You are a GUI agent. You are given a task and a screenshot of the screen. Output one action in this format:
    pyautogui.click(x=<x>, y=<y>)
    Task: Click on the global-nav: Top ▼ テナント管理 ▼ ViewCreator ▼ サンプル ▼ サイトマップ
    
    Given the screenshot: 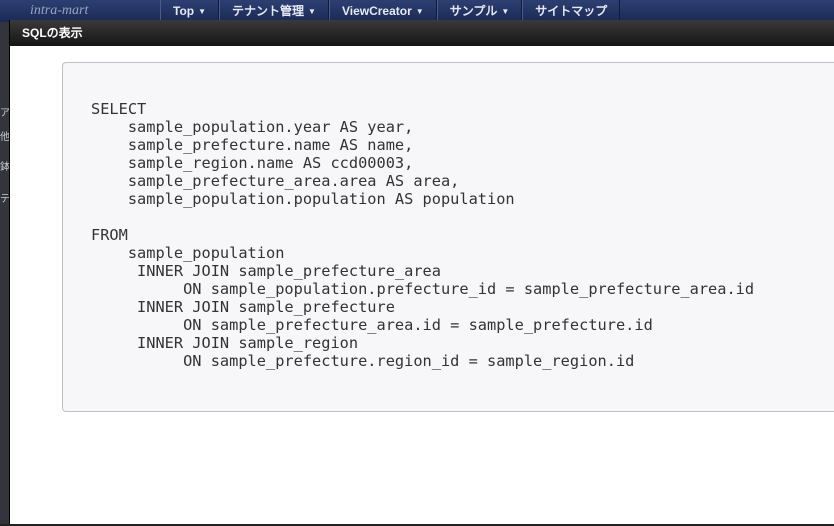 What is the action you would take?
    pyautogui.click(x=390, y=11)
    